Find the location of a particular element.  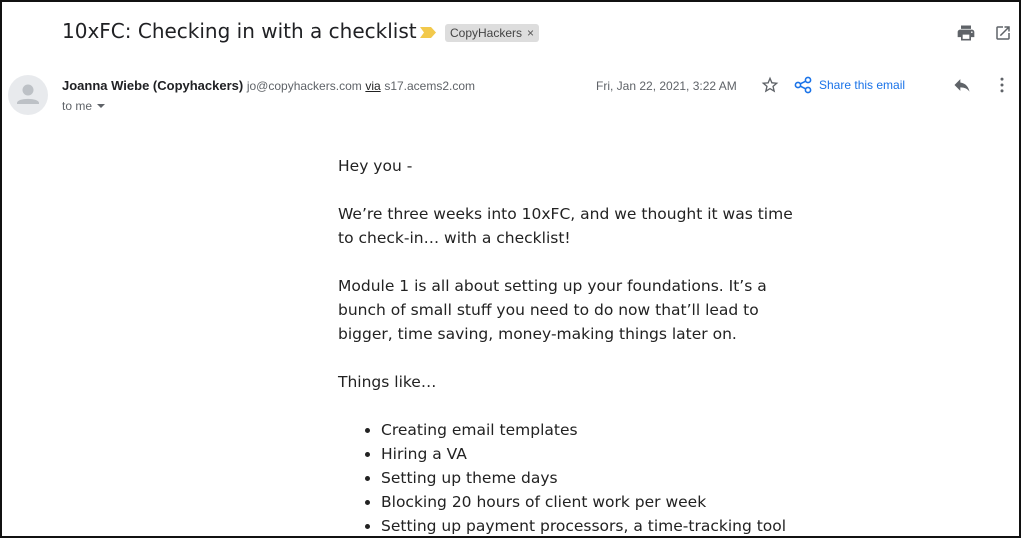

more-options-button is located at coordinates (1002, 85).